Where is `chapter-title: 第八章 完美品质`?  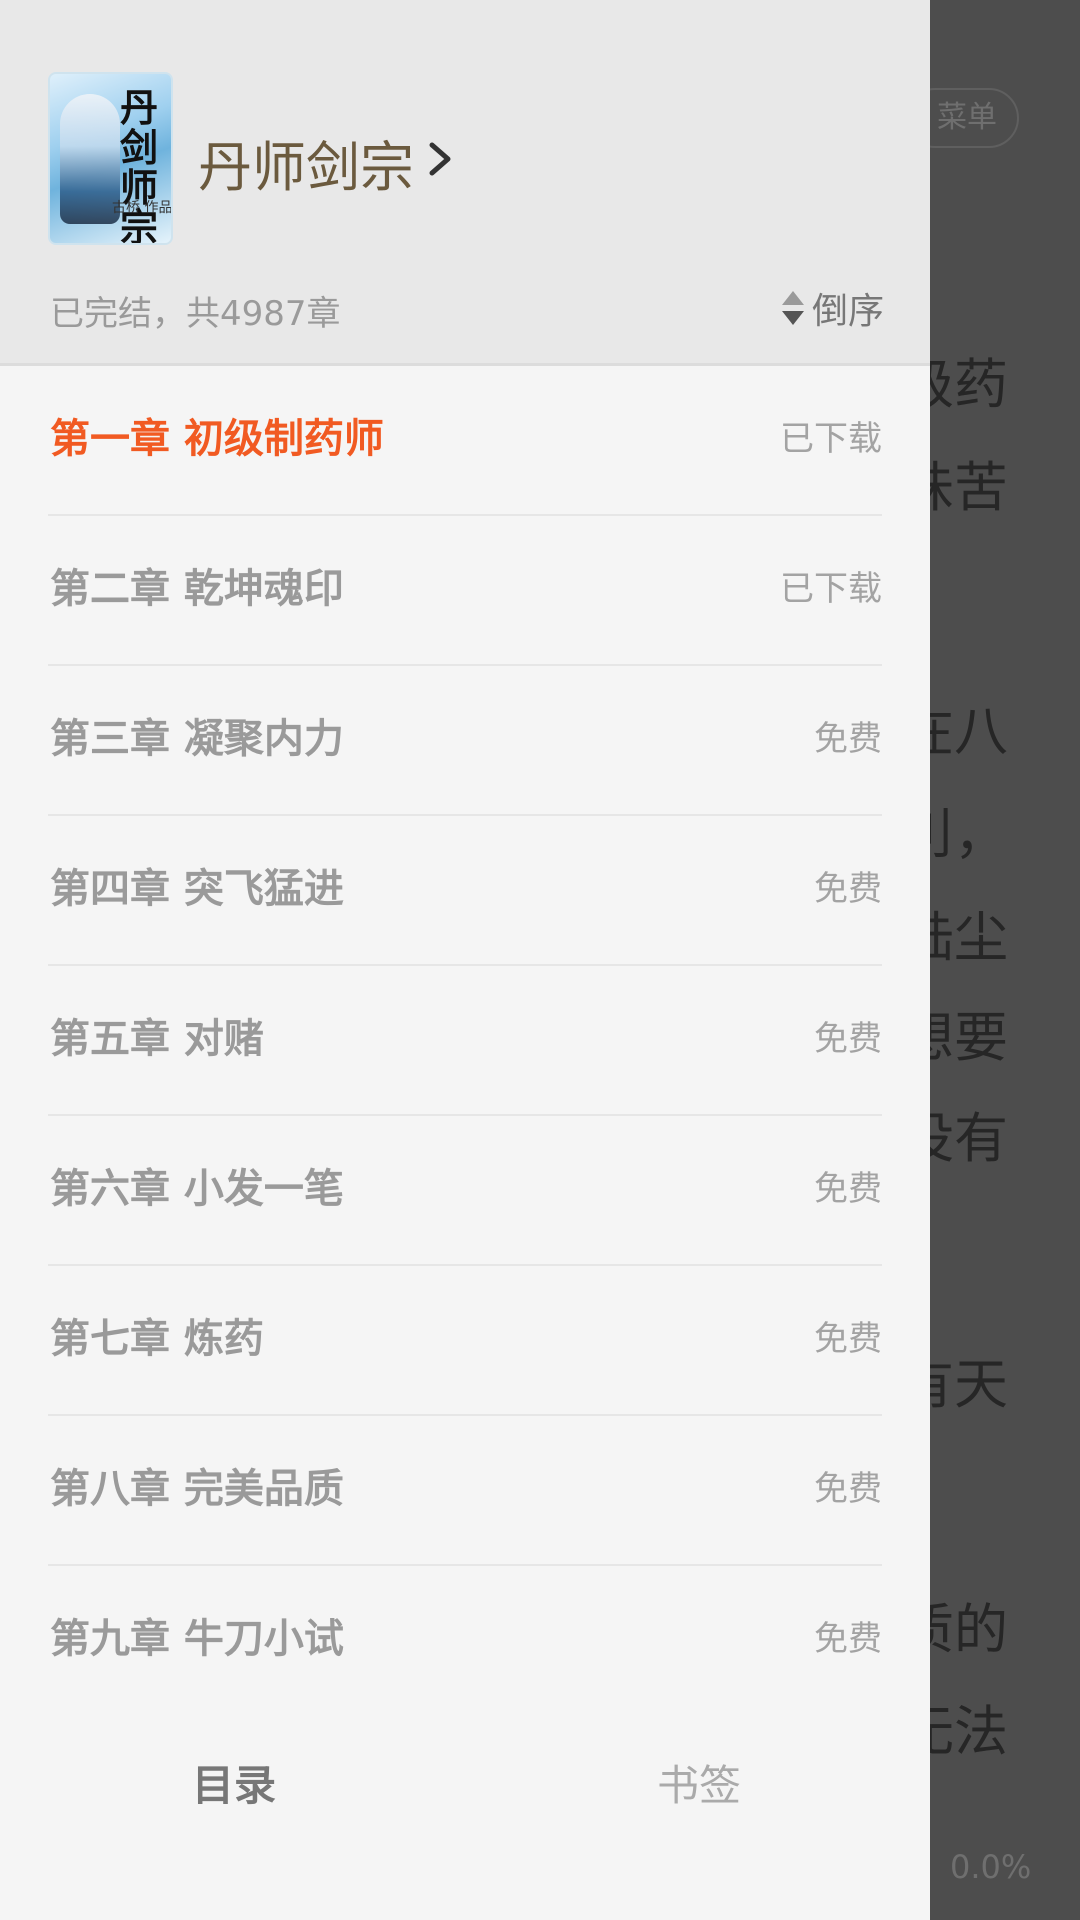
chapter-title: 第八章 完美品质 is located at coordinates (197, 1489).